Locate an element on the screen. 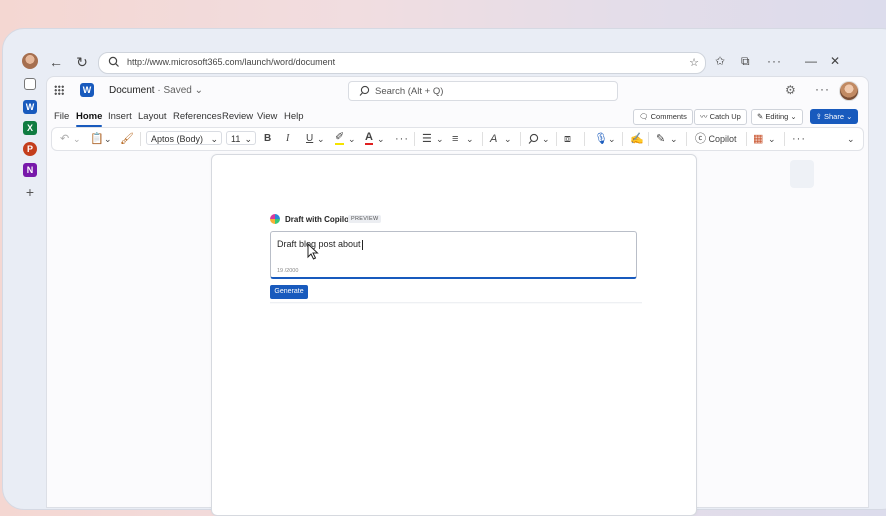 This screenshot has height=516, width=886. undo-dropdown-icon: ⌄ is located at coordinates (77, 139).